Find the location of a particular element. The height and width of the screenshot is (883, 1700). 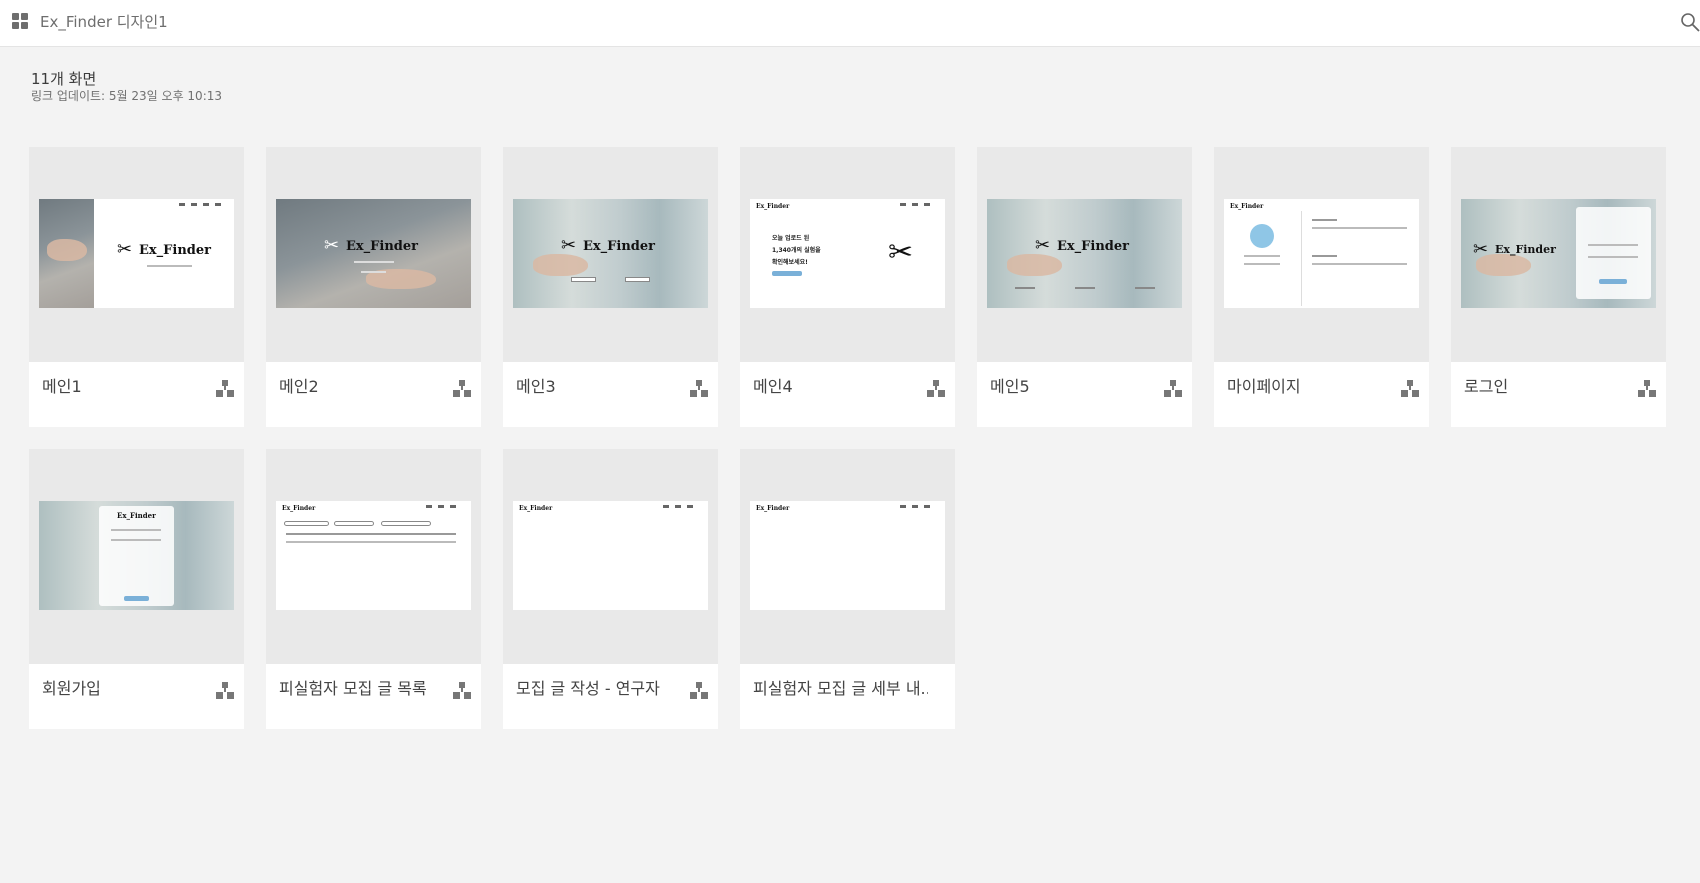

screen-label: 피실험자 모집 글 목록 is located at coordinates (353, 688).